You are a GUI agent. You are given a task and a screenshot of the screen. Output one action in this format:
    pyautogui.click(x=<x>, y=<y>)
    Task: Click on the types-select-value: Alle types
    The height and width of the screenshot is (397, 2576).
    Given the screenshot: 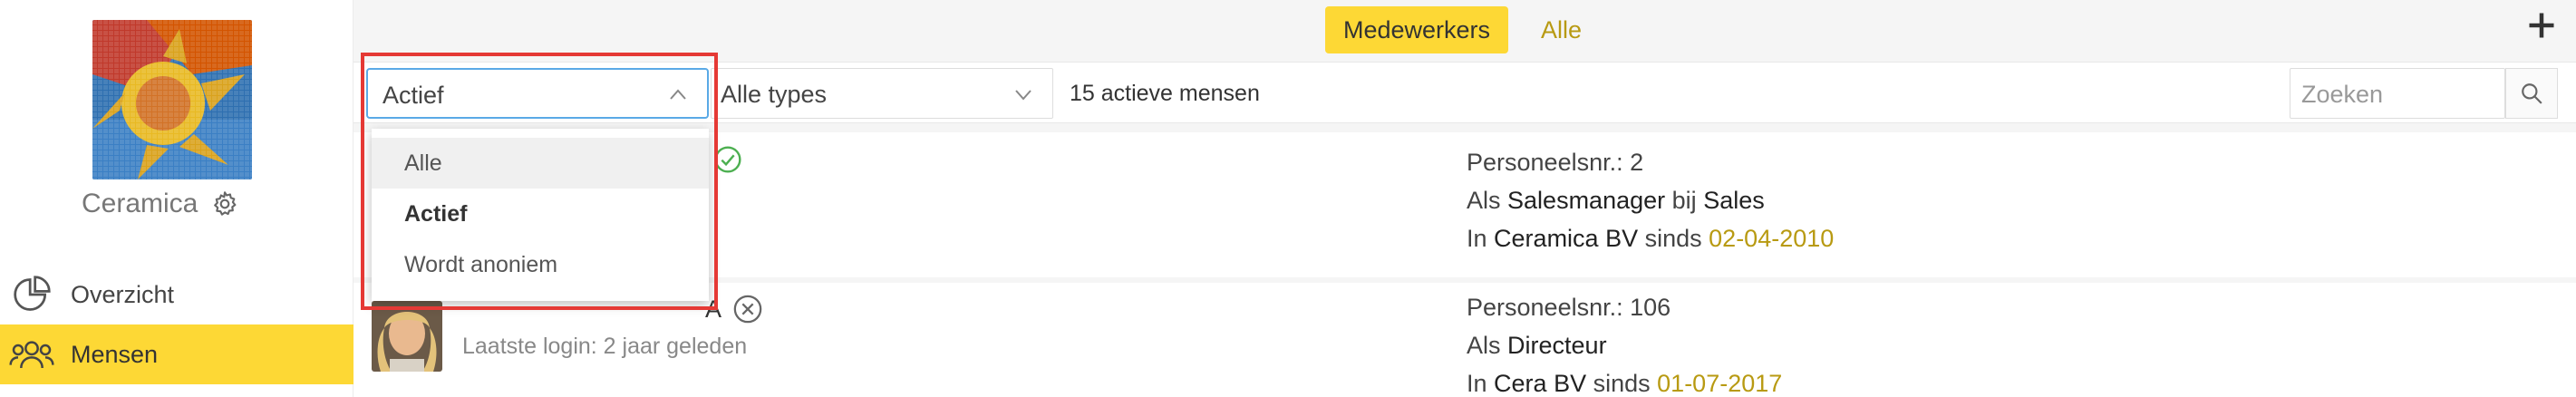 What is the action you would take?
    pyautogui.click(x=774, y=94)
    